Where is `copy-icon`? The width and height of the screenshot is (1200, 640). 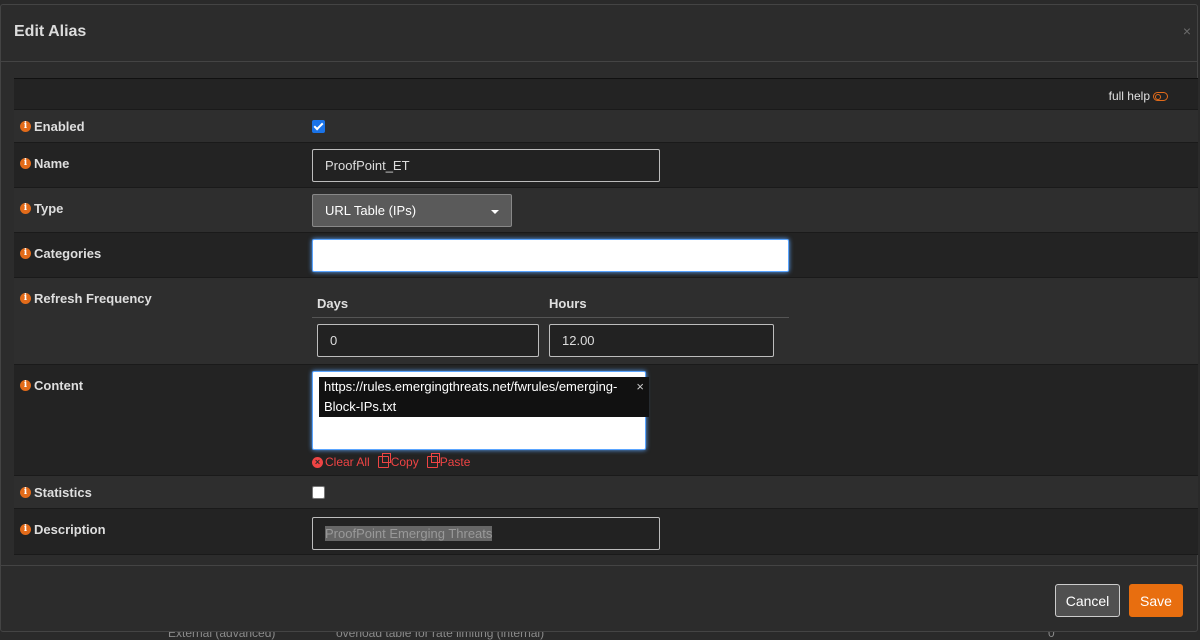 copy-icon is located at coordinates (384, 460).